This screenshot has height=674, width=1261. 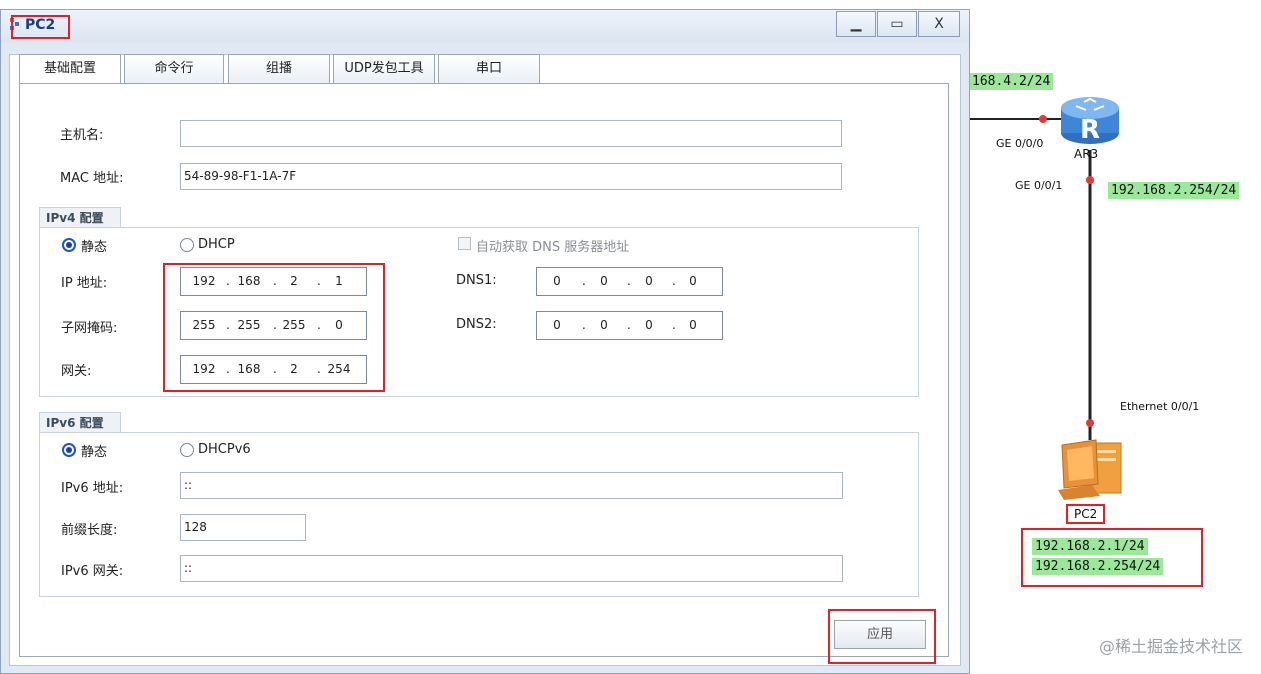 What do you see at coordinates (279, 69) in the screenshot?
I see `tab-multicast: 组播` at bounding box center [279, 69].